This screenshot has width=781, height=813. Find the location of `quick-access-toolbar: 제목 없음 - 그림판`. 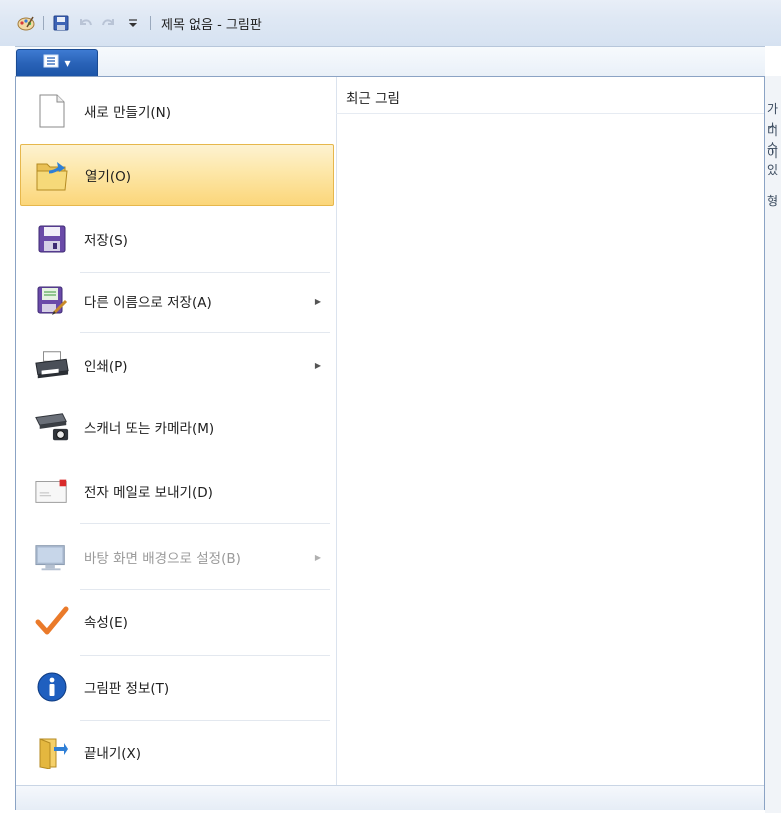

quick-access-toolbar: 제목 없음 - 그림판 is located at coordinates (139, 23).